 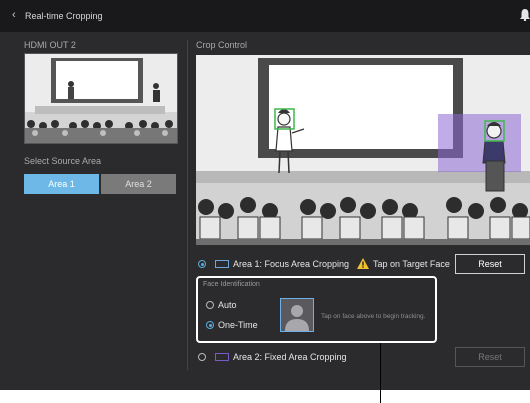 What do you see at coordinates (50, 45) in the screenshot?
I see `output-label: HDMI OUT 2` at bounding box center [50, 45].